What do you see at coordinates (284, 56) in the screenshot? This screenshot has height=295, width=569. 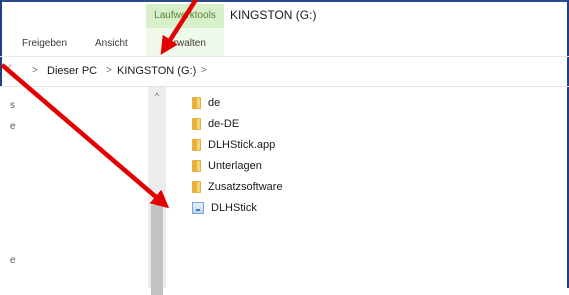 I see `ribbon-divider` at bounding box center [284, 56].